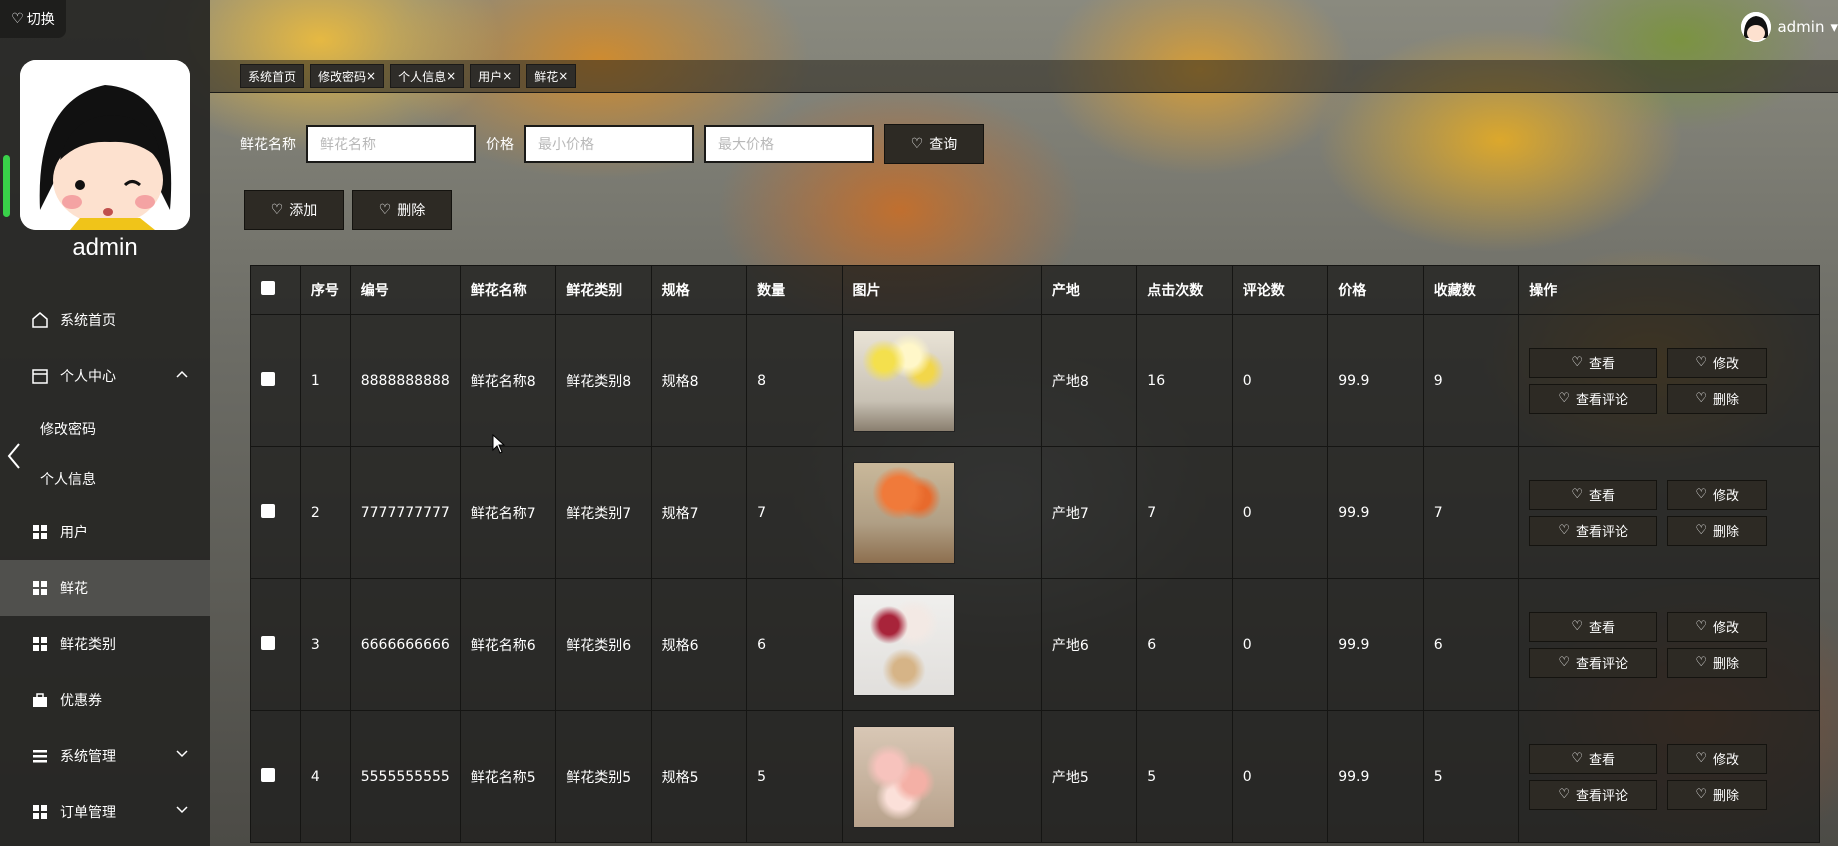 This screenshot has width=1838, height=846. I want to click on cell-spec: 规格7, so click(699, 512).